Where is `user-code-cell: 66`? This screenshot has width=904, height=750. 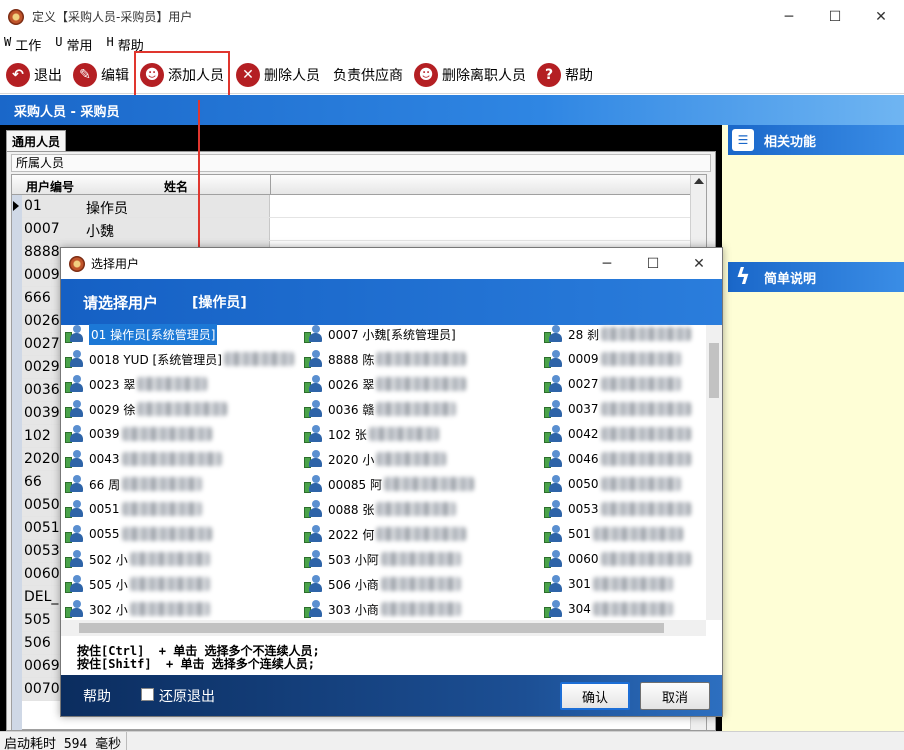
user-code-cell: 66 is located at coordinates (33, 482).